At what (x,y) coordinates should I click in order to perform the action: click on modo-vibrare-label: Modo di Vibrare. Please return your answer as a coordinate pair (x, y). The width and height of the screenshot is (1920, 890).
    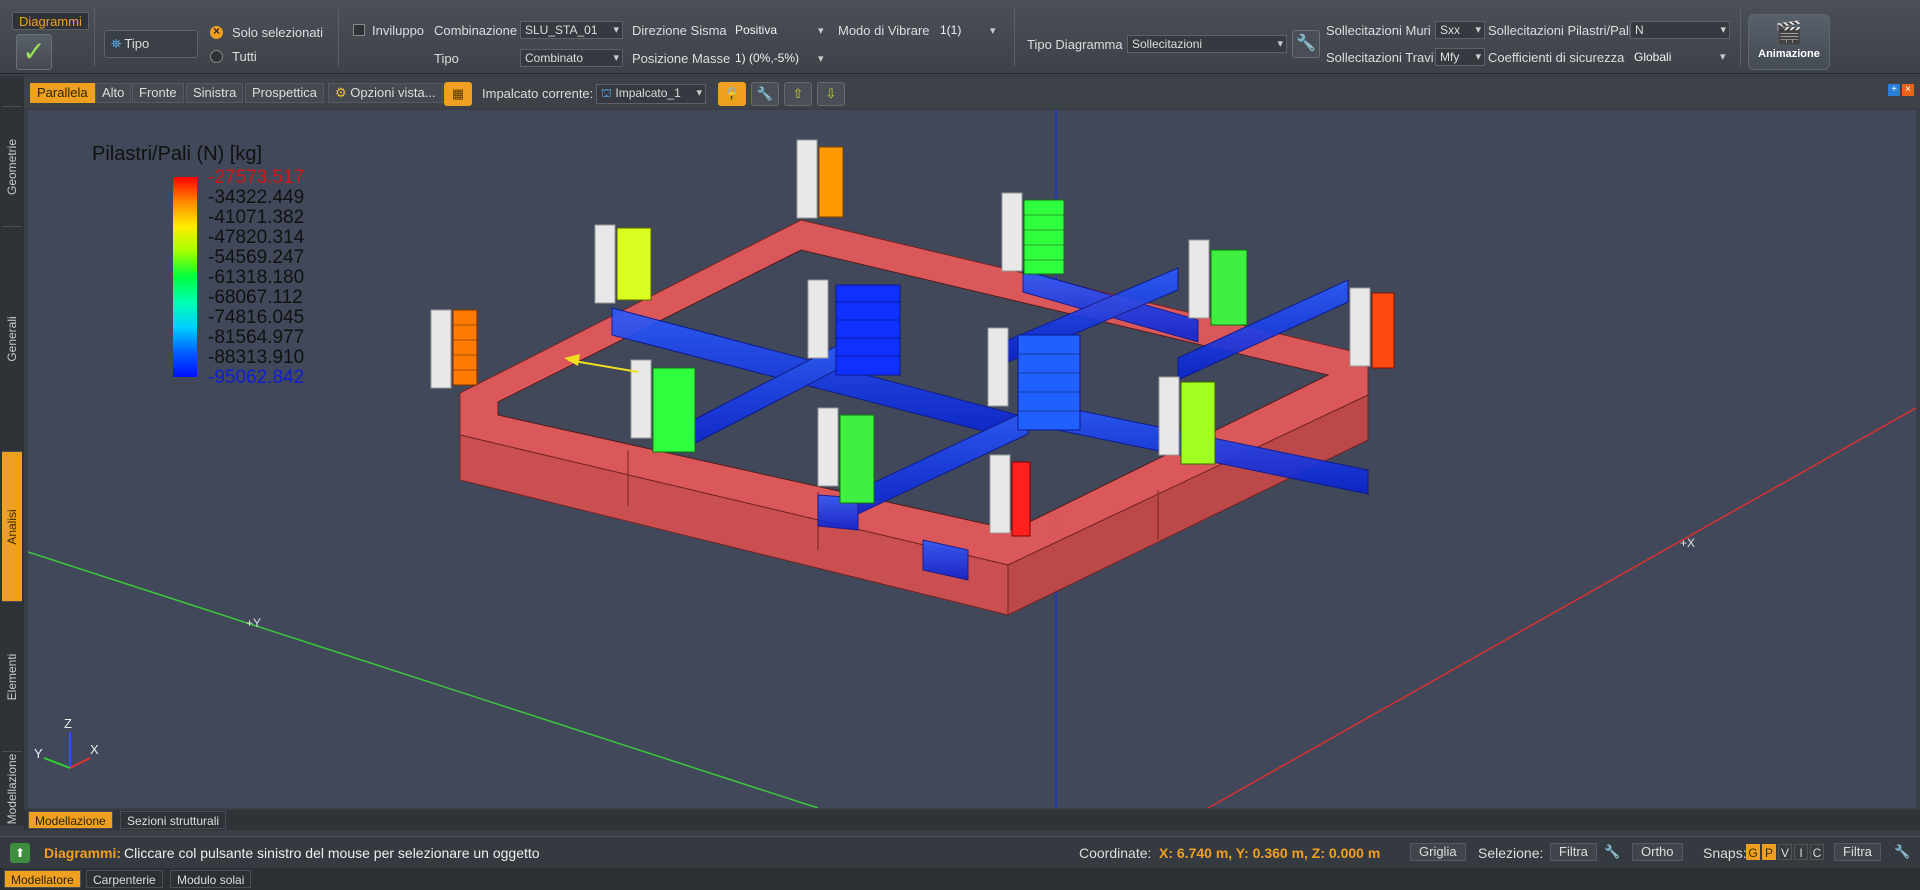
    Looking at the image, I should click on (884, 30).